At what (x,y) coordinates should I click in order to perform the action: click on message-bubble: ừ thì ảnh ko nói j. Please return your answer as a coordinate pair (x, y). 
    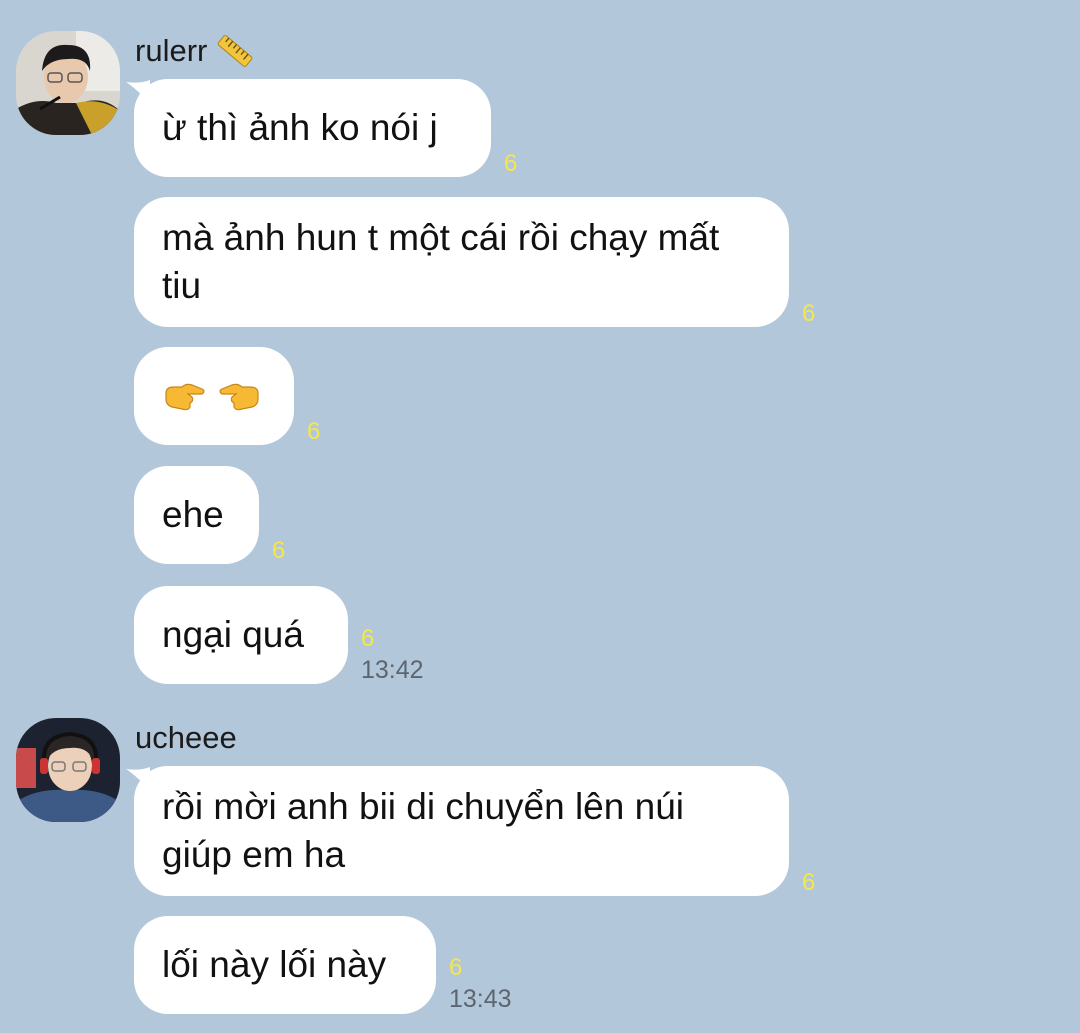
    Looking at the image, I should click on (312, 128).